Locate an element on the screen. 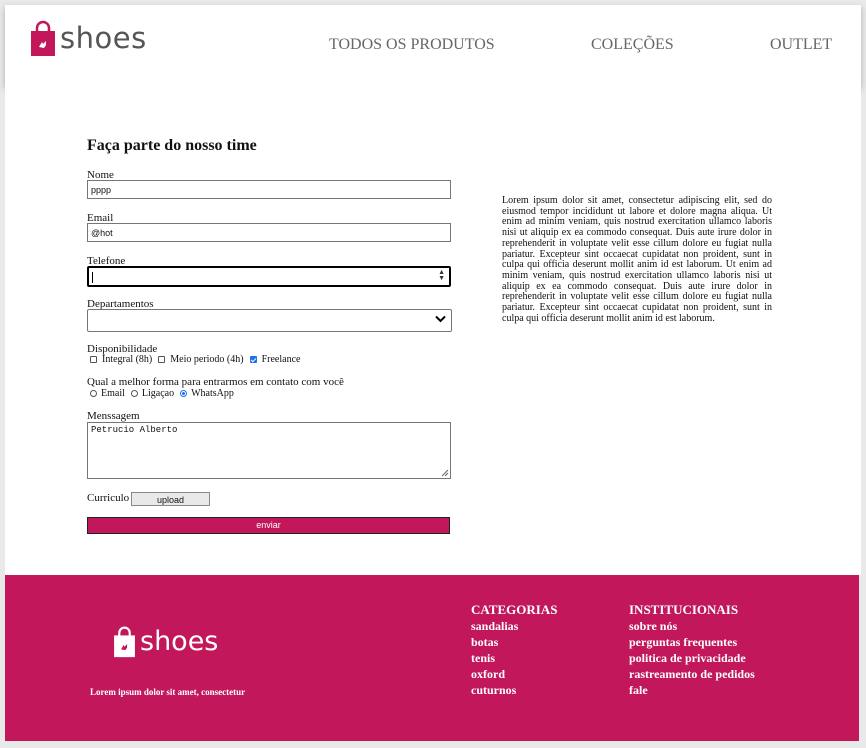  nav-link-colecoes: COLEÇÕES is located at coordinates (632, 45).